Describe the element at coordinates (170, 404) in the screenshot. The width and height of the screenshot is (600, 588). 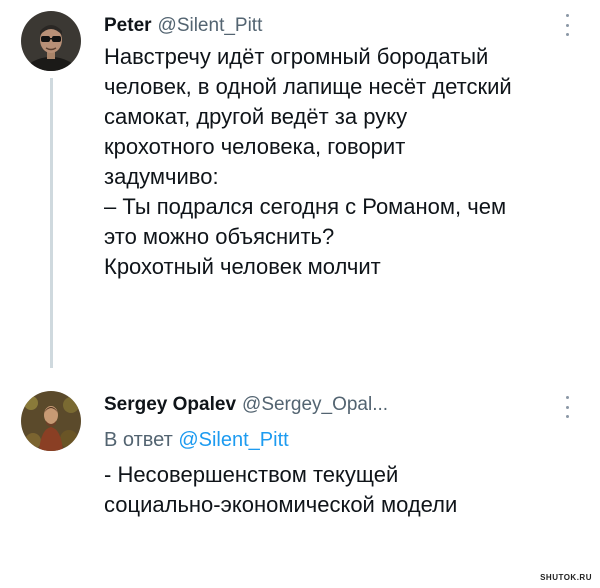
I see `author-name: Sergey Opalev` at that location.